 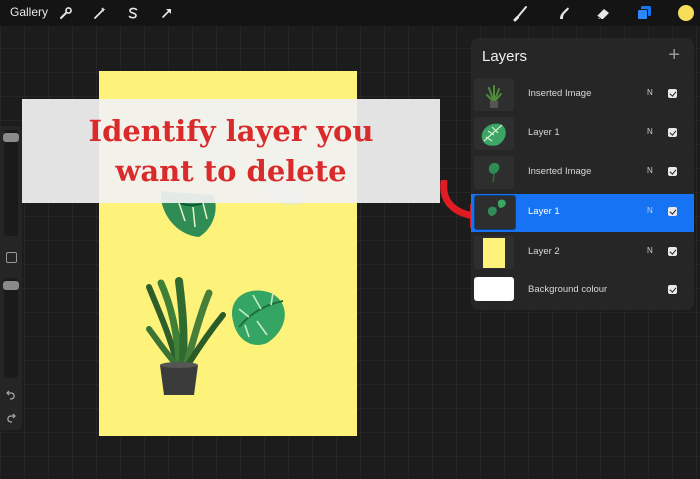 I want to click on selection-icon, so click(x=133, y=13).